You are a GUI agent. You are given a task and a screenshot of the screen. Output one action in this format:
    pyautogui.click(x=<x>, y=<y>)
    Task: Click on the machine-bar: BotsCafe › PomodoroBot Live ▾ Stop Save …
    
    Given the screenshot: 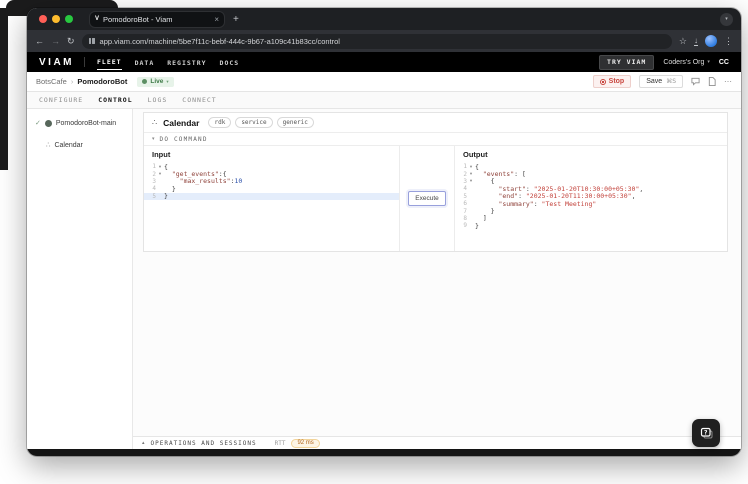 What is the action you would take?
    pyautogui.click(x=384, y=82)
    